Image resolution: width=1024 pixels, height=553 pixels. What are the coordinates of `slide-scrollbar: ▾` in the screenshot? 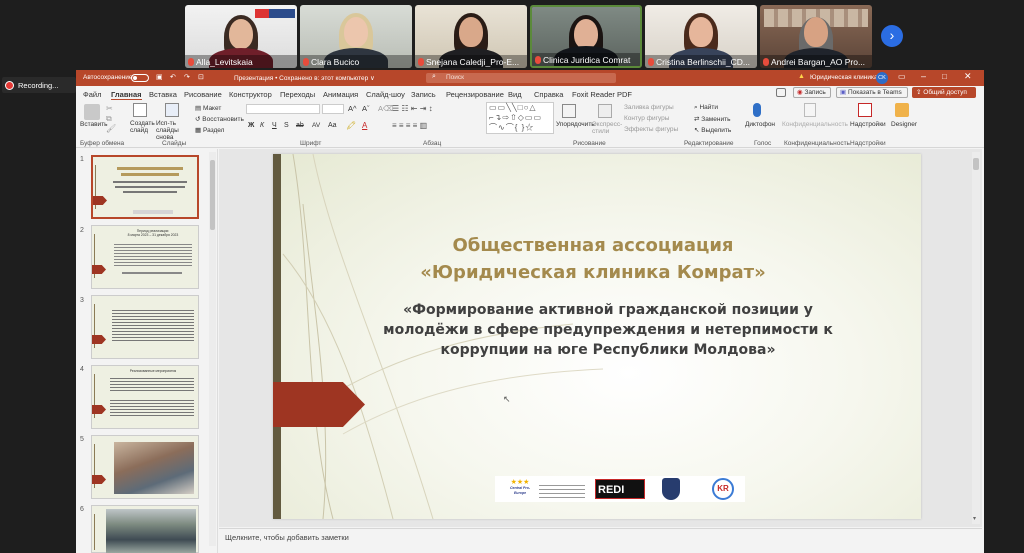 It's located at (976, 338).